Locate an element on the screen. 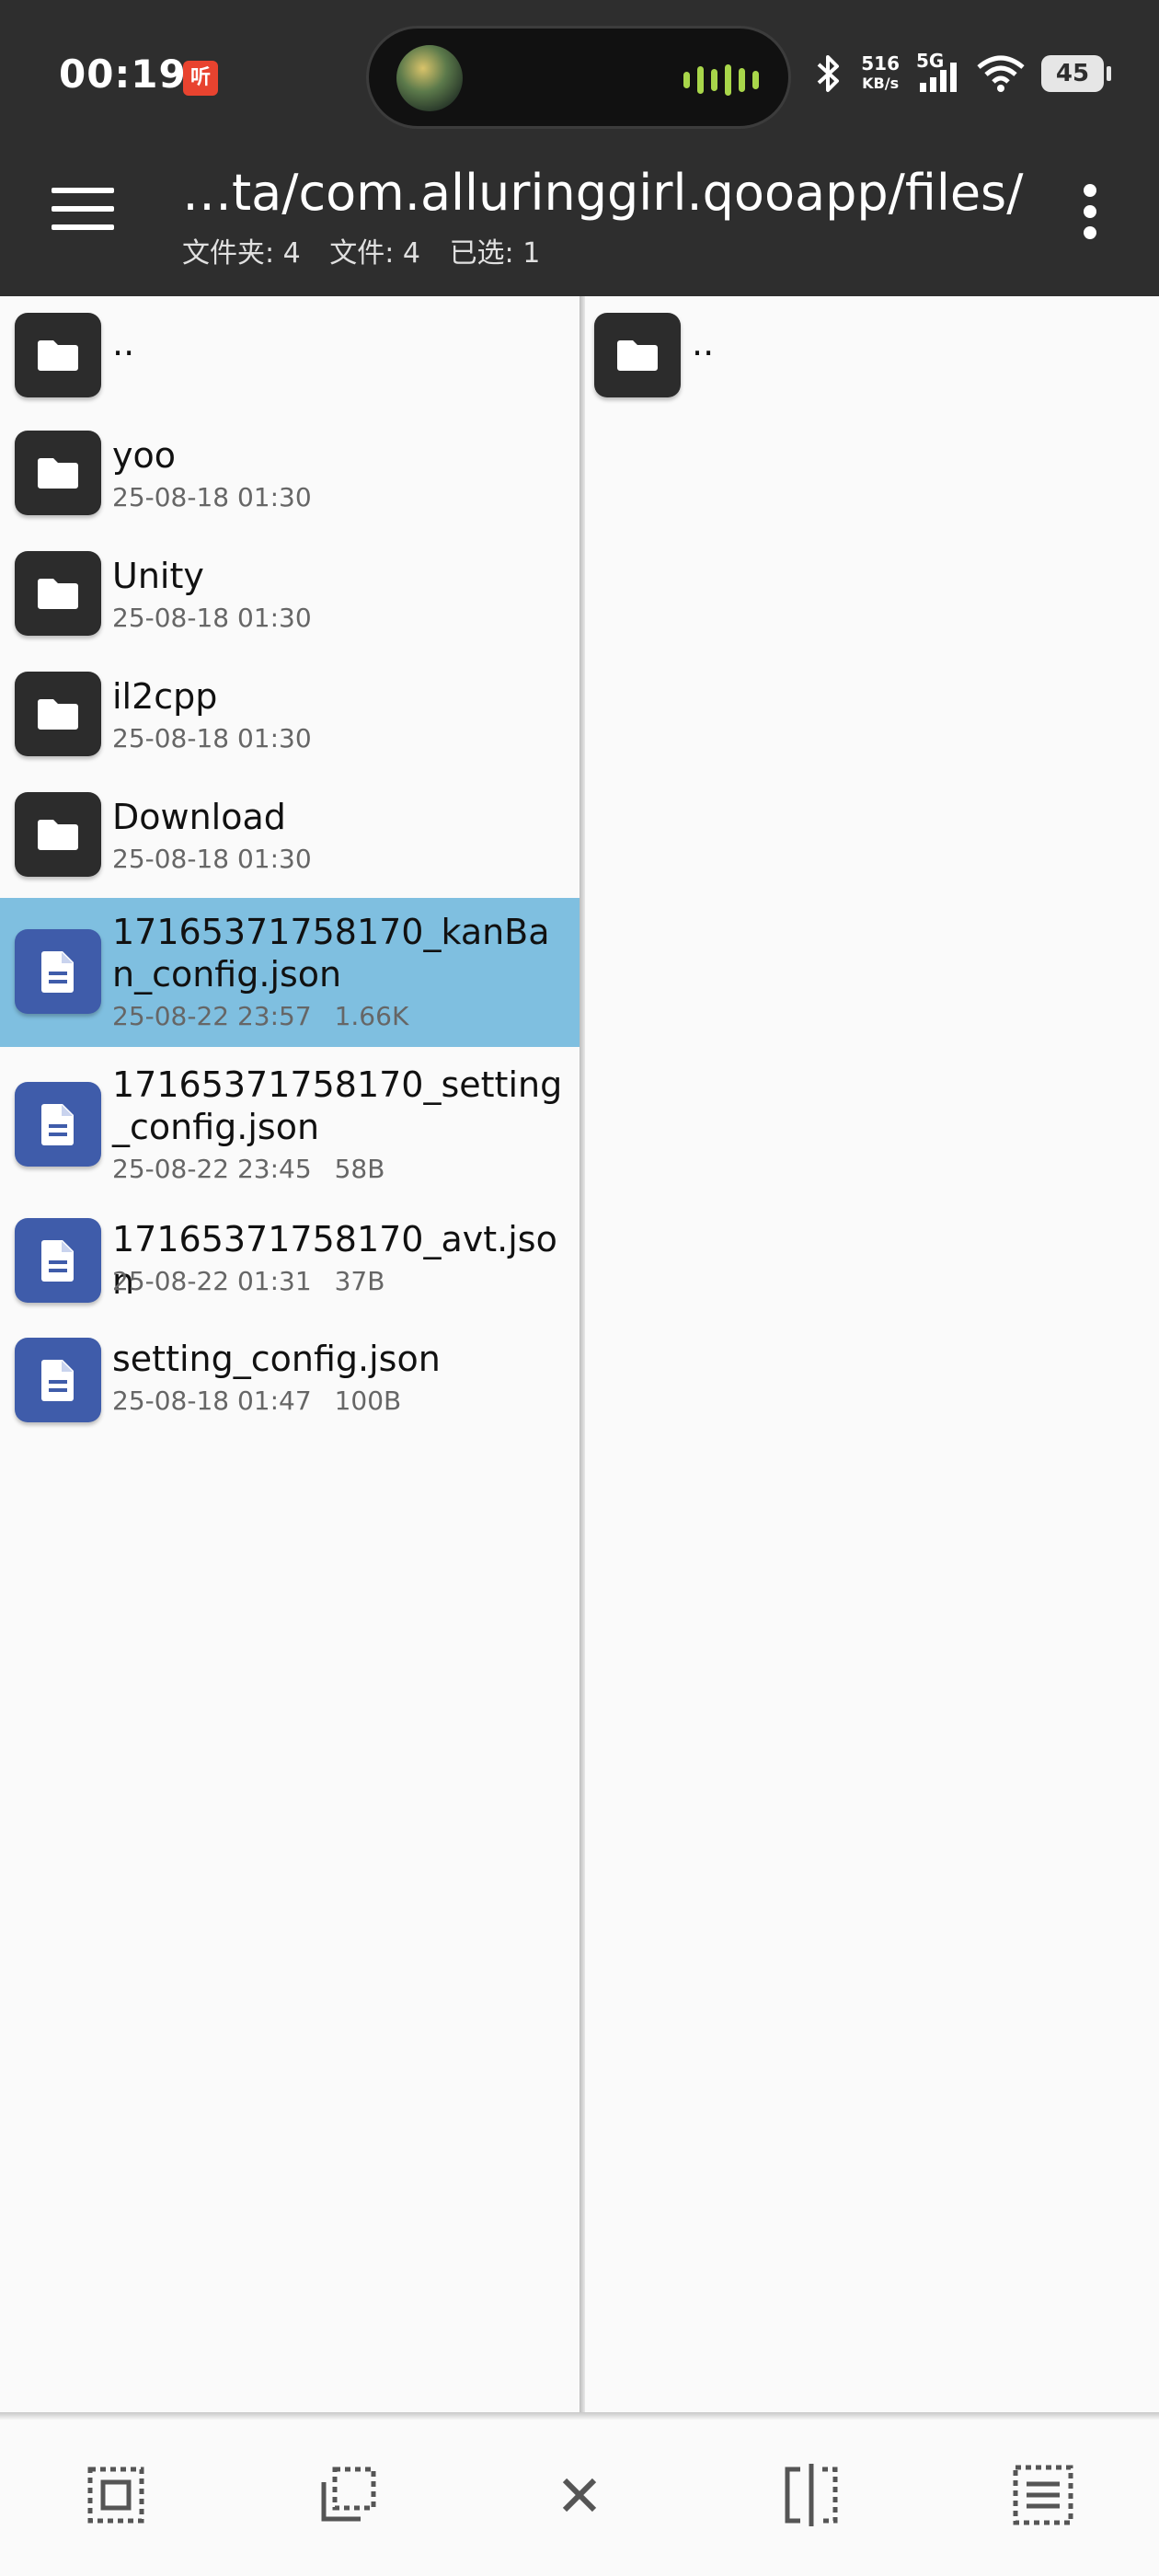 This screenshot has height=2576, width=1159. audio-wave-icon is located at coordinates (721, 80).